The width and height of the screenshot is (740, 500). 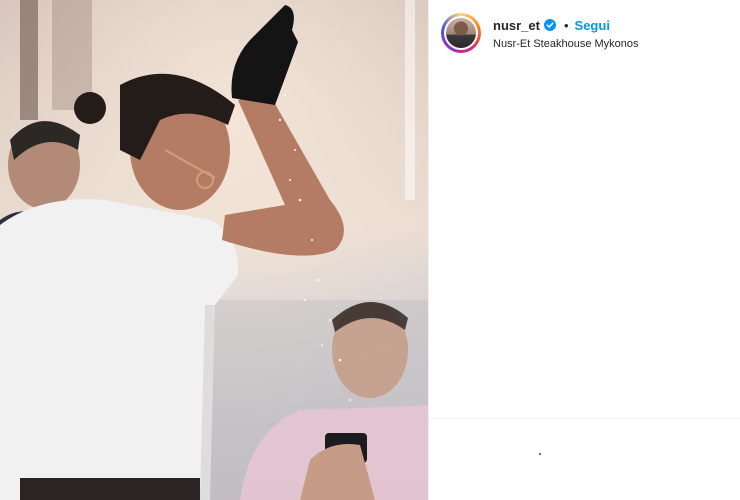 What do you see at coordinates (549, 25) in the screenshot?
I see `verified-badge-icon` at bounding box center [549, 25].